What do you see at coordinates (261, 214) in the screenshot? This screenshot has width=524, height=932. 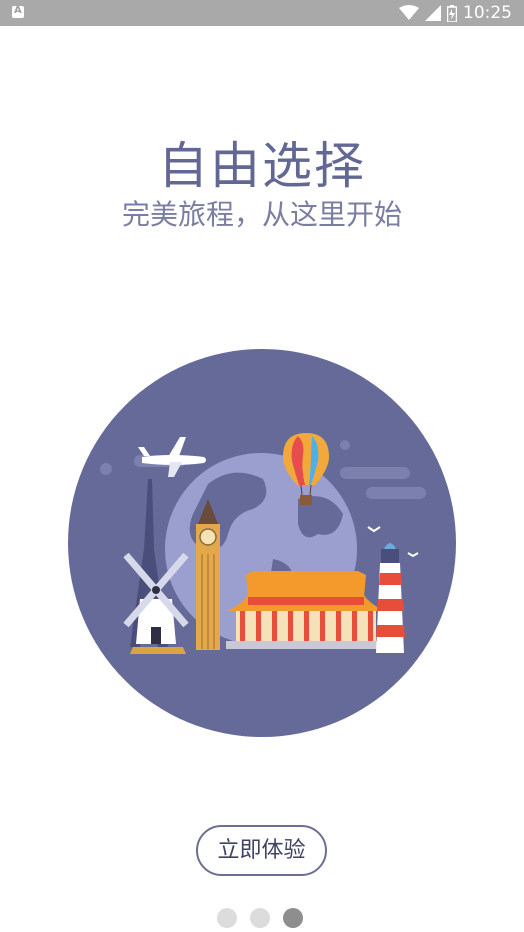 I see `page-subtitle: 完美旅程，从这里开始` at bounding box center [261, 214].